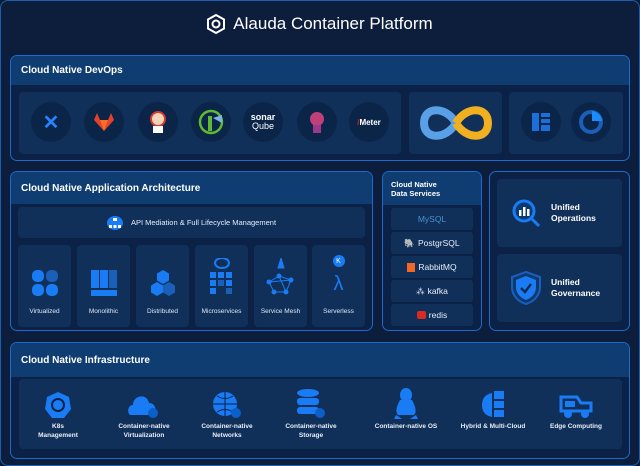  What do you see at coordinates (409, 242) in the screenshot?
I see `postgresql-icon: 🐘` at bounding box center [409, 242].